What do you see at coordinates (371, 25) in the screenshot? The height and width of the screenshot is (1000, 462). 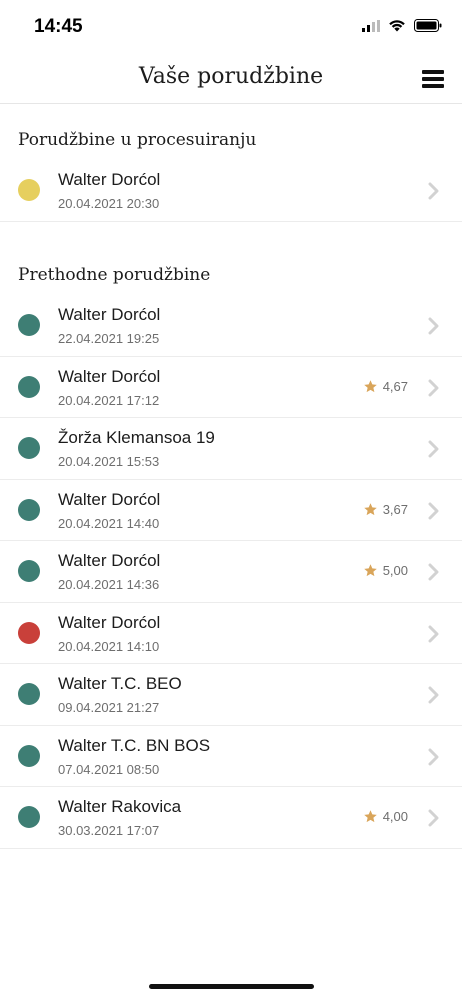 I see `cellular-signal-icon` at bounding box center [371, 25].